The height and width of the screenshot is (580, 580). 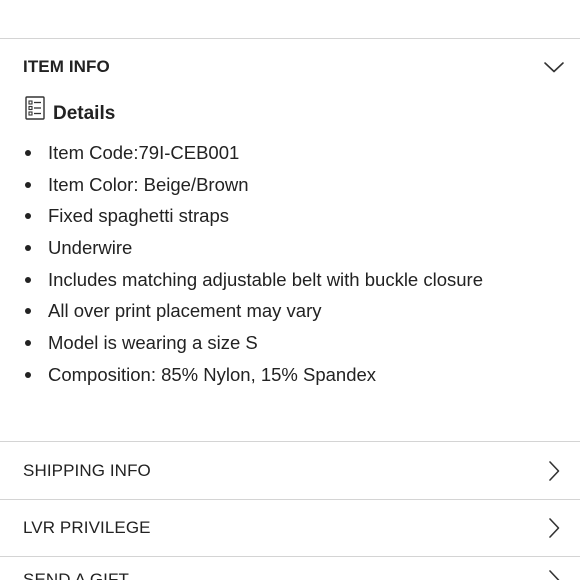 I want to click on list-item: Item Code:79I-CEB001, so click(x=241, y=153).